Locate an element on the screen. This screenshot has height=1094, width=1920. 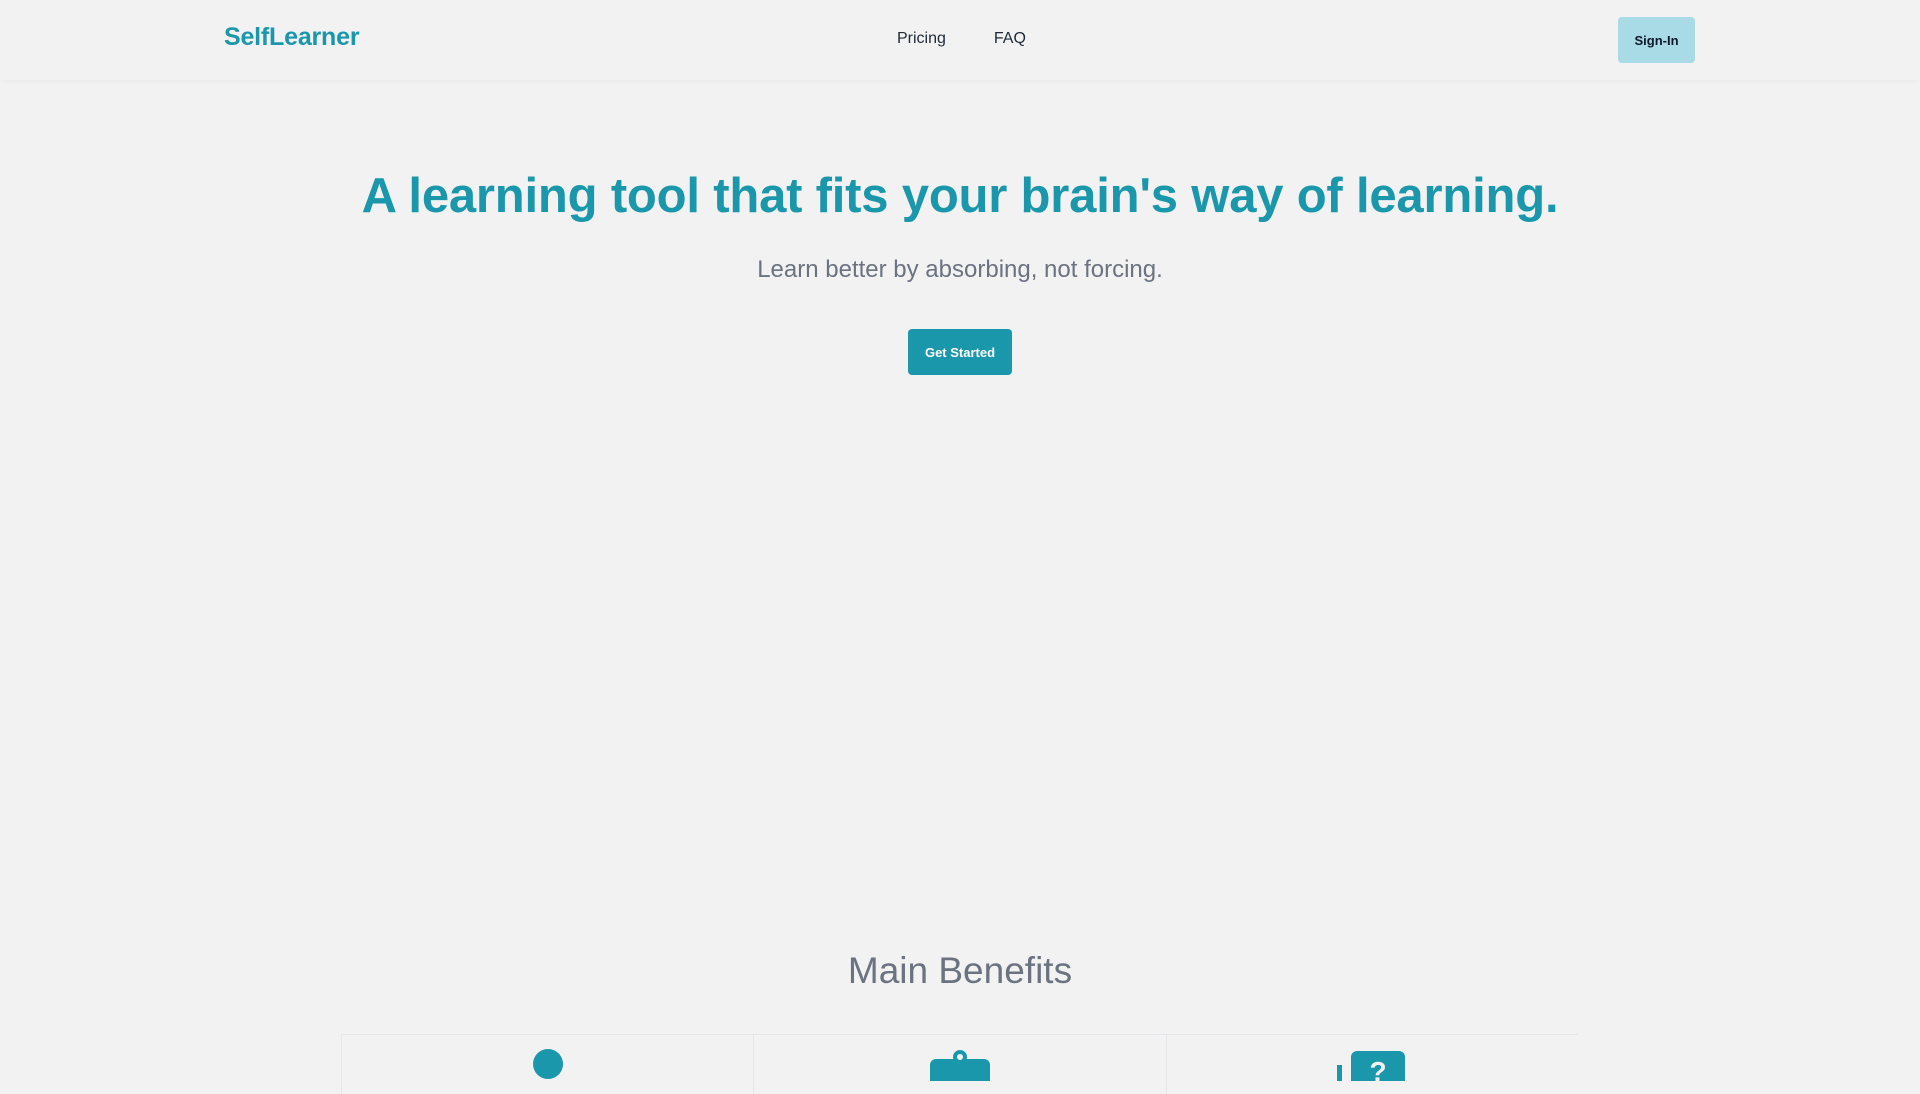
benefit-card: ? is located at coordinates (1371, 1064).